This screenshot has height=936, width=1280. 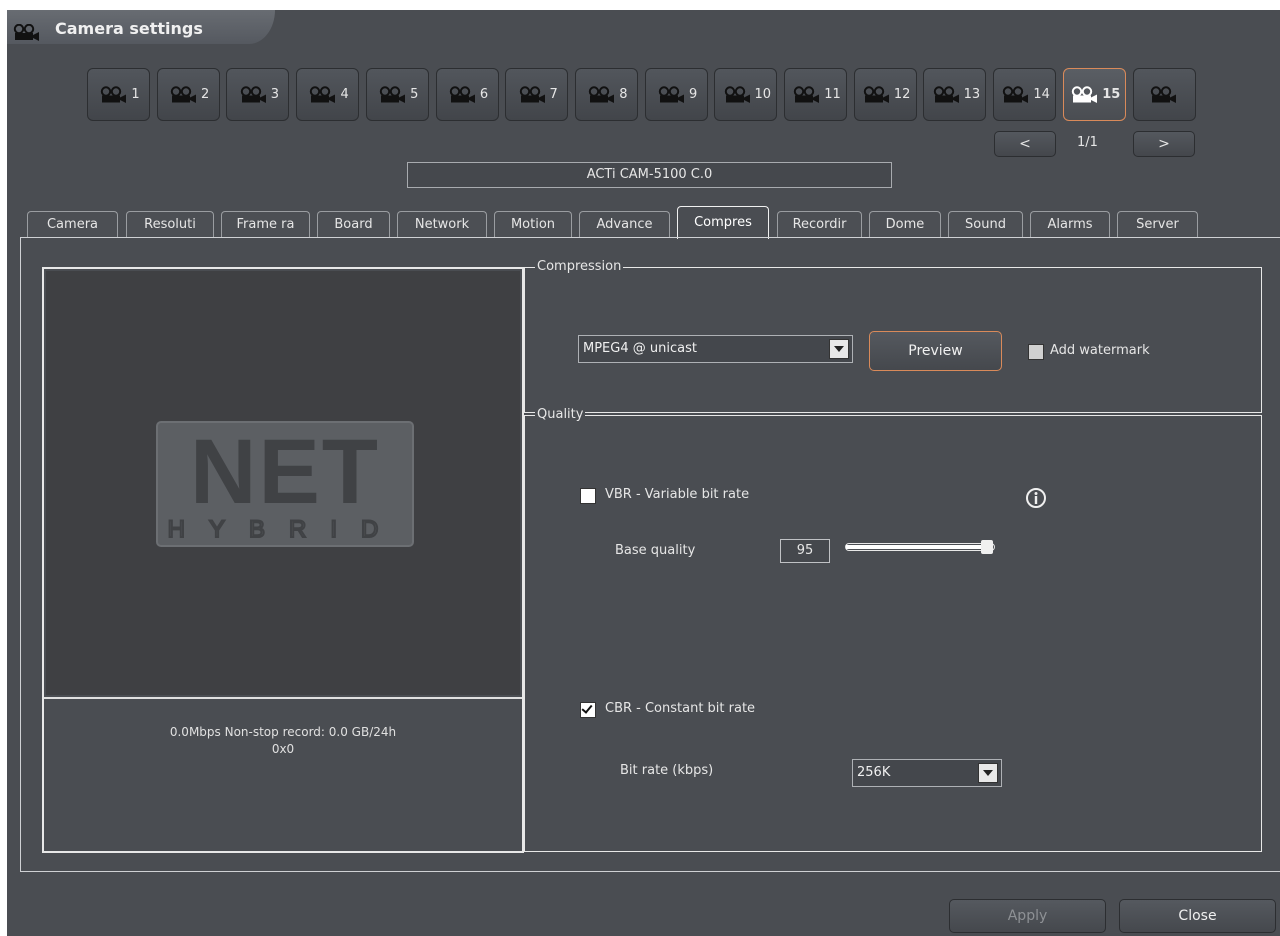 I want to click on net-hybrid-logo: NET HYBRID, so click(x=285, y=484).